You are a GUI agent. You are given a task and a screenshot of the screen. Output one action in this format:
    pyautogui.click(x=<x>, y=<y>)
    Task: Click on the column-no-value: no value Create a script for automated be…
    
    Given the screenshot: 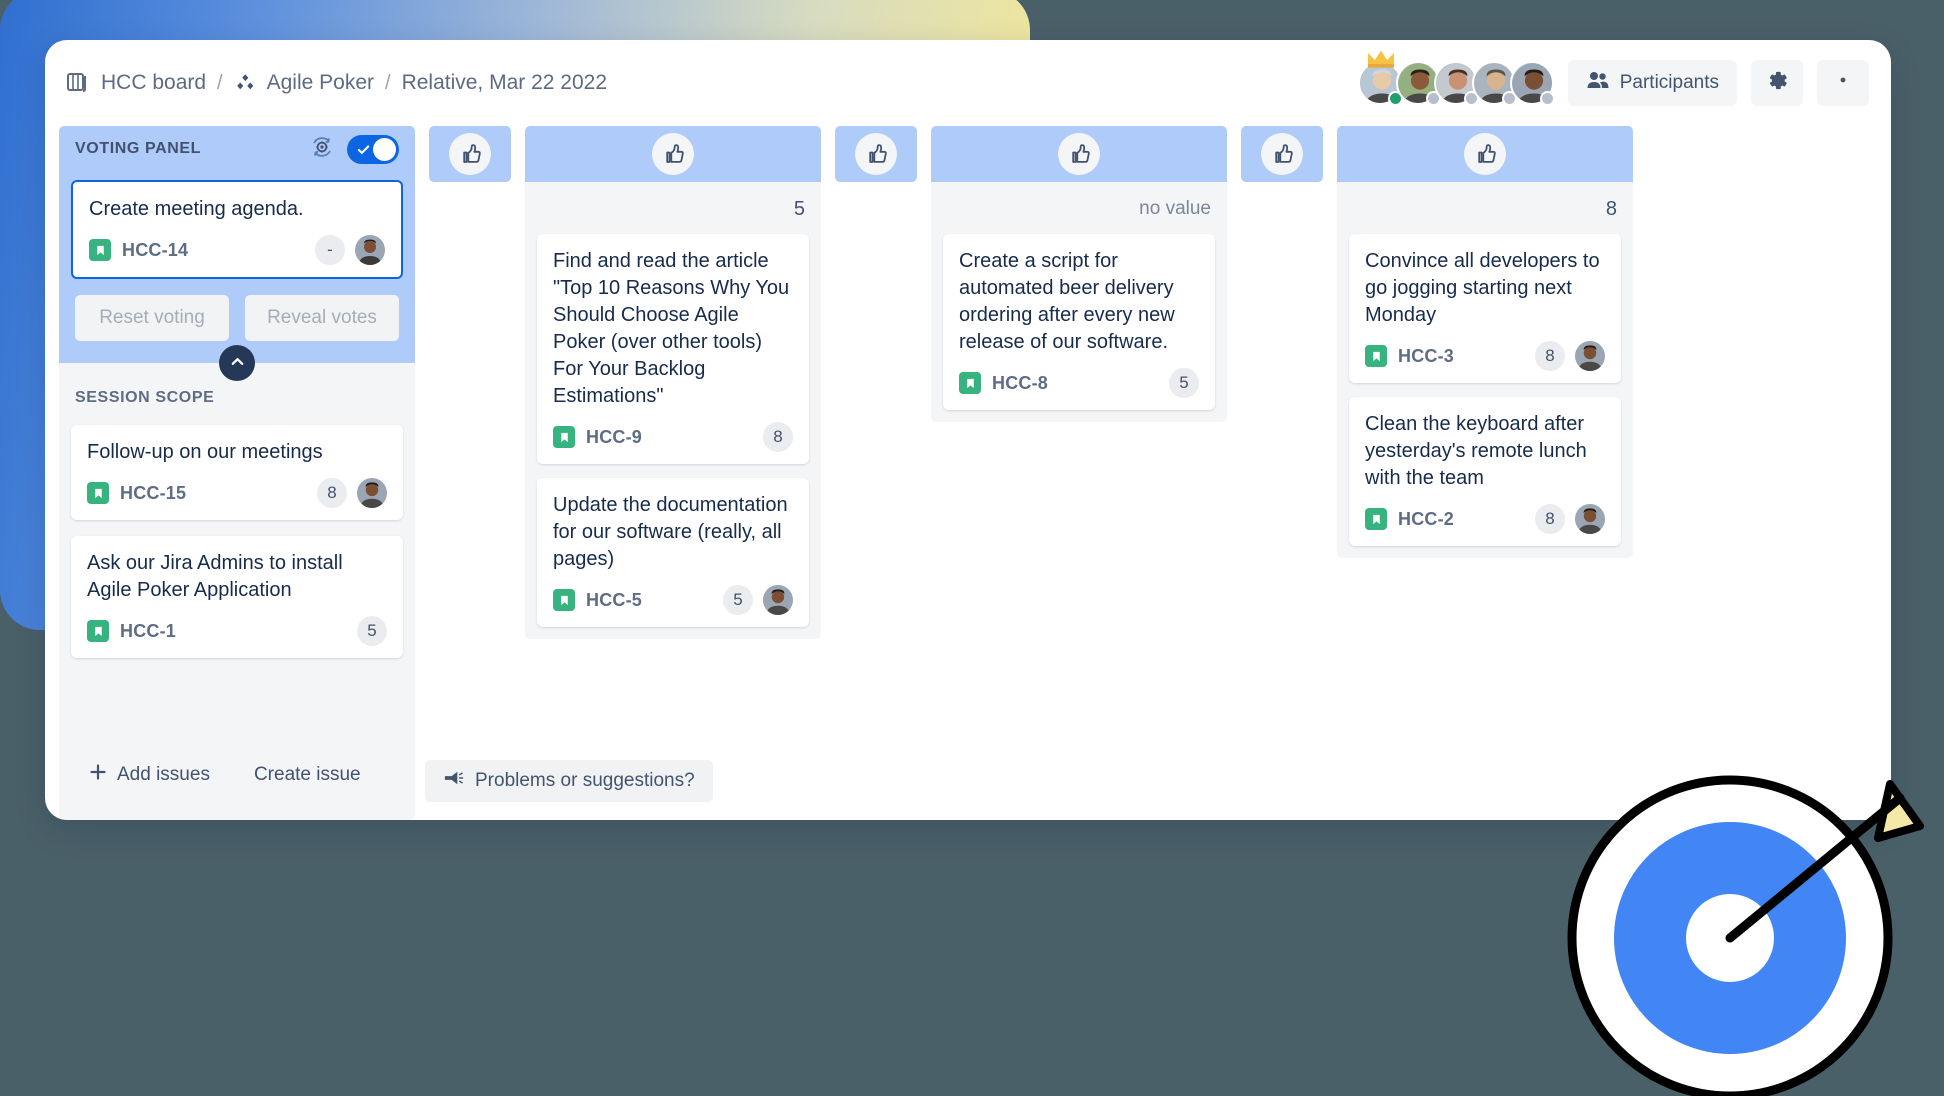 What is the action you would take?
    pyautogui.click(x=1079, y=274)
    